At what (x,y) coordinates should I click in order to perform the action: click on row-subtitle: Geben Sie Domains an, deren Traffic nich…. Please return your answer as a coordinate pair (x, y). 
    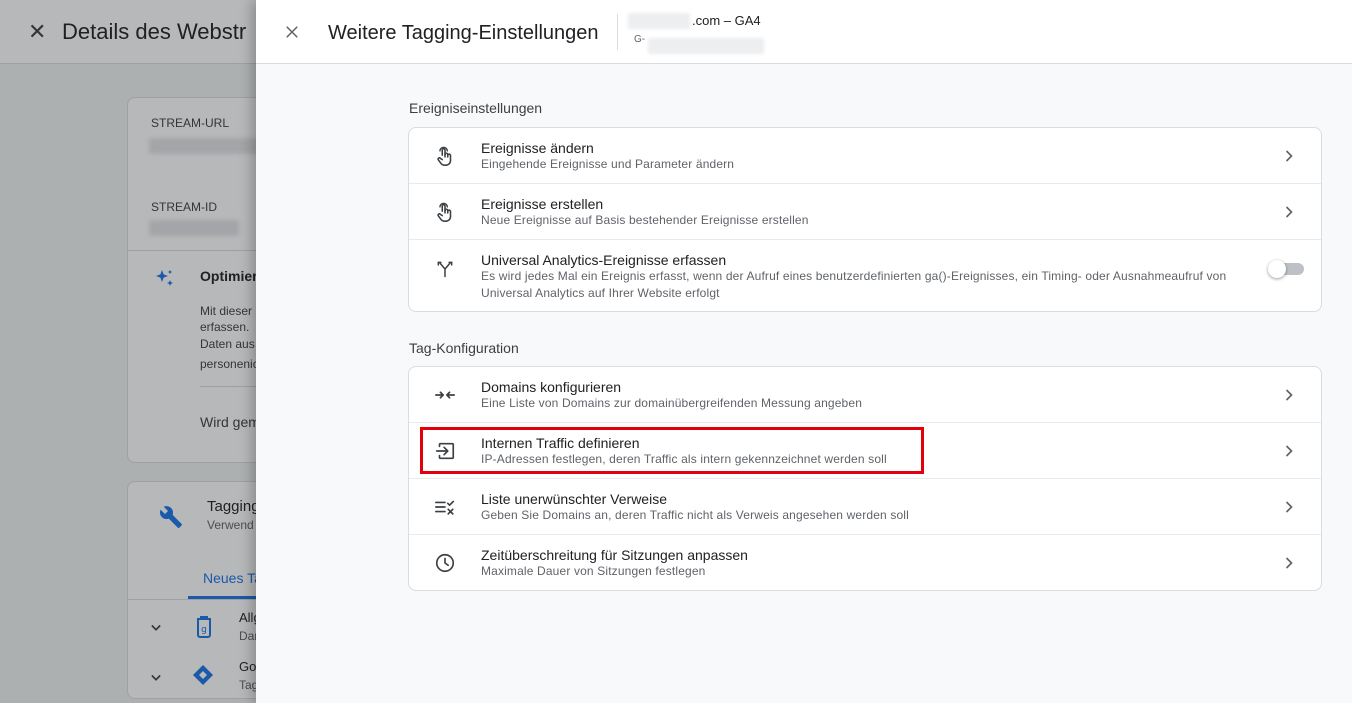
    Looking at the image, I should click on (695, 515).